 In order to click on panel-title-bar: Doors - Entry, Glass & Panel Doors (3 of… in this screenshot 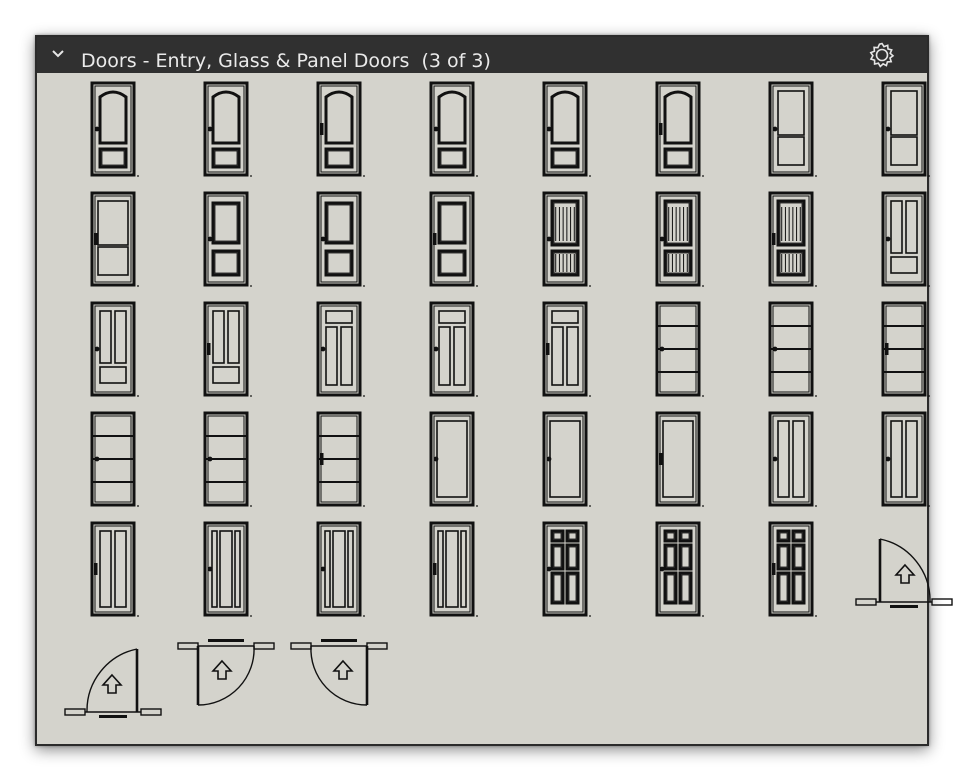, I will do `click(482, 55)`.